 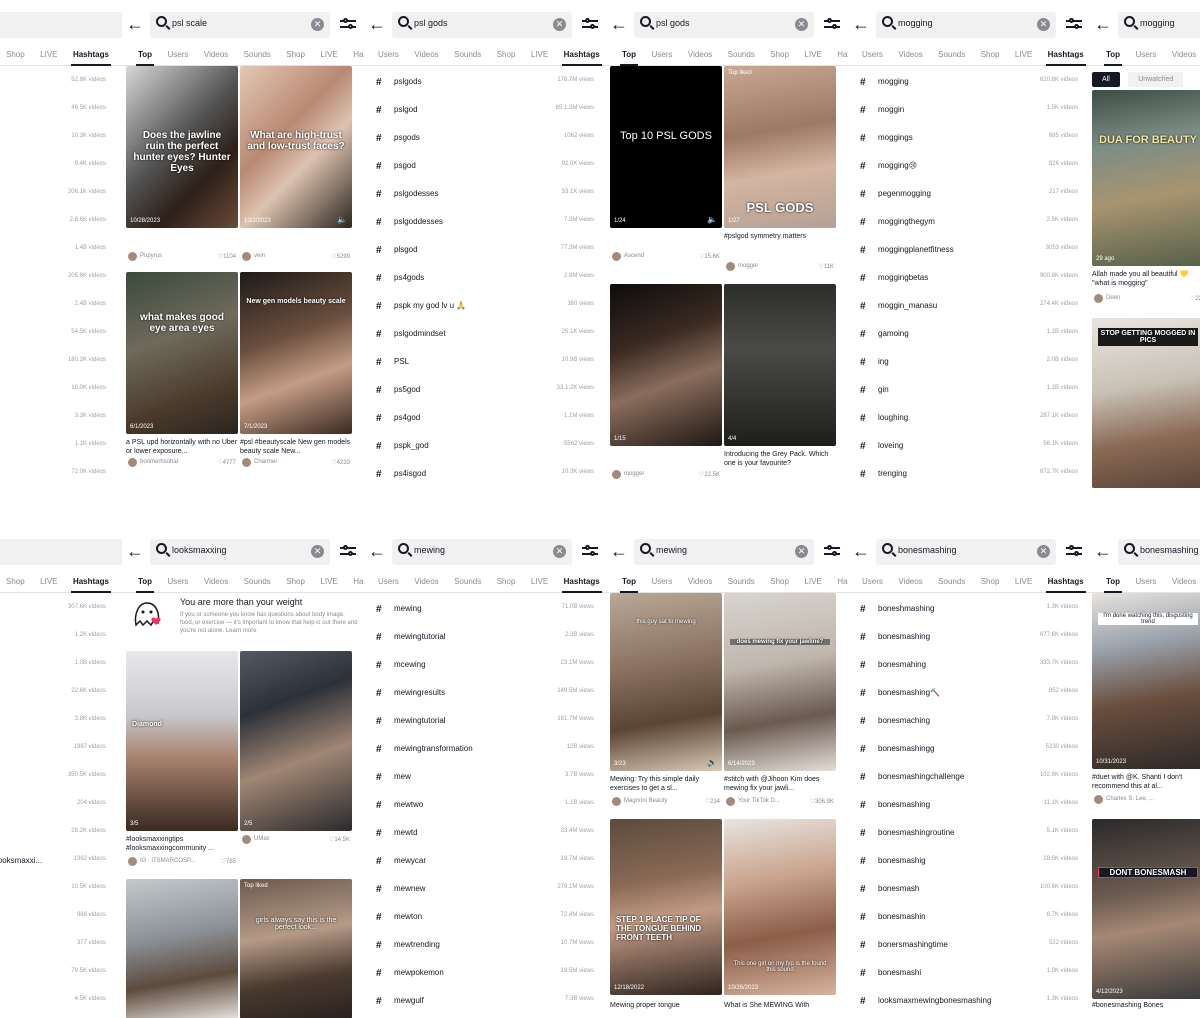 What do you see at coordinates (482, 25) in the screenshot?
I see `search-bar: psl gods ✕` at bounding box center [482, 25].